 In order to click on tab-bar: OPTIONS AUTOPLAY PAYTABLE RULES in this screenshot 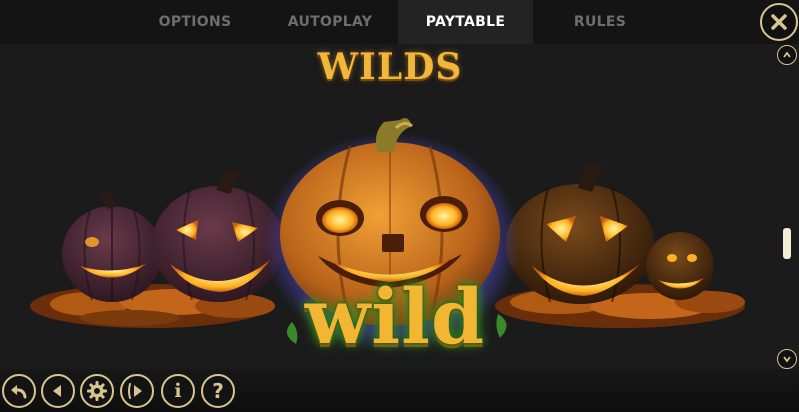, I will do `click(399, 22)`.